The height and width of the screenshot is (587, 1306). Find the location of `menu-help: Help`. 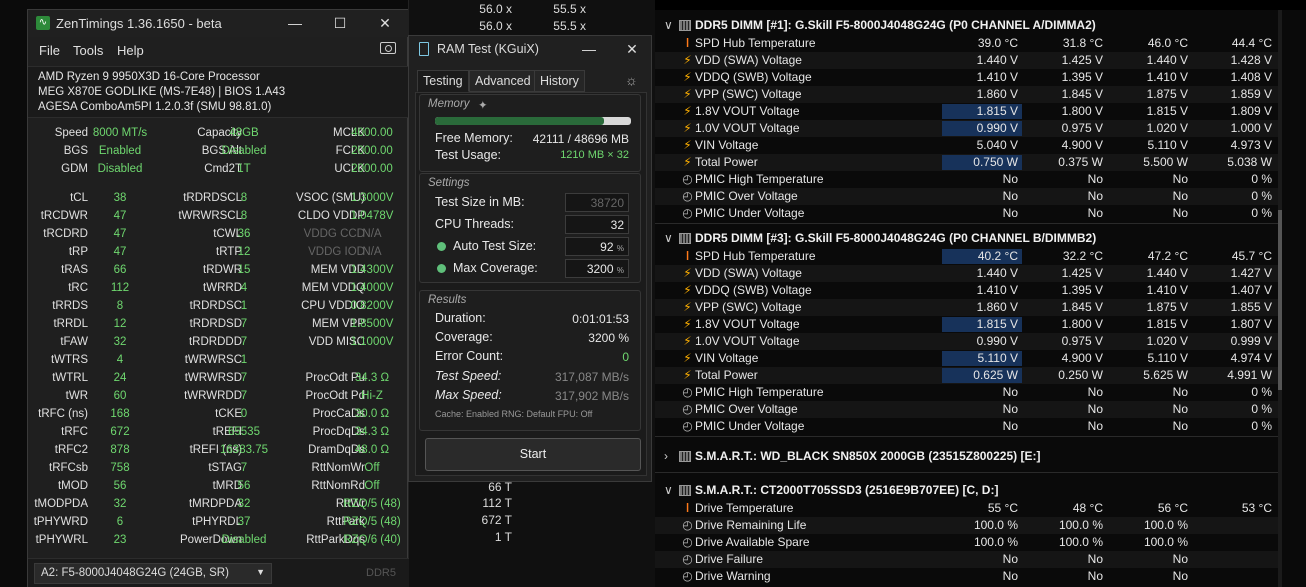

menu-help: Help is located at coordinates (130, 50).